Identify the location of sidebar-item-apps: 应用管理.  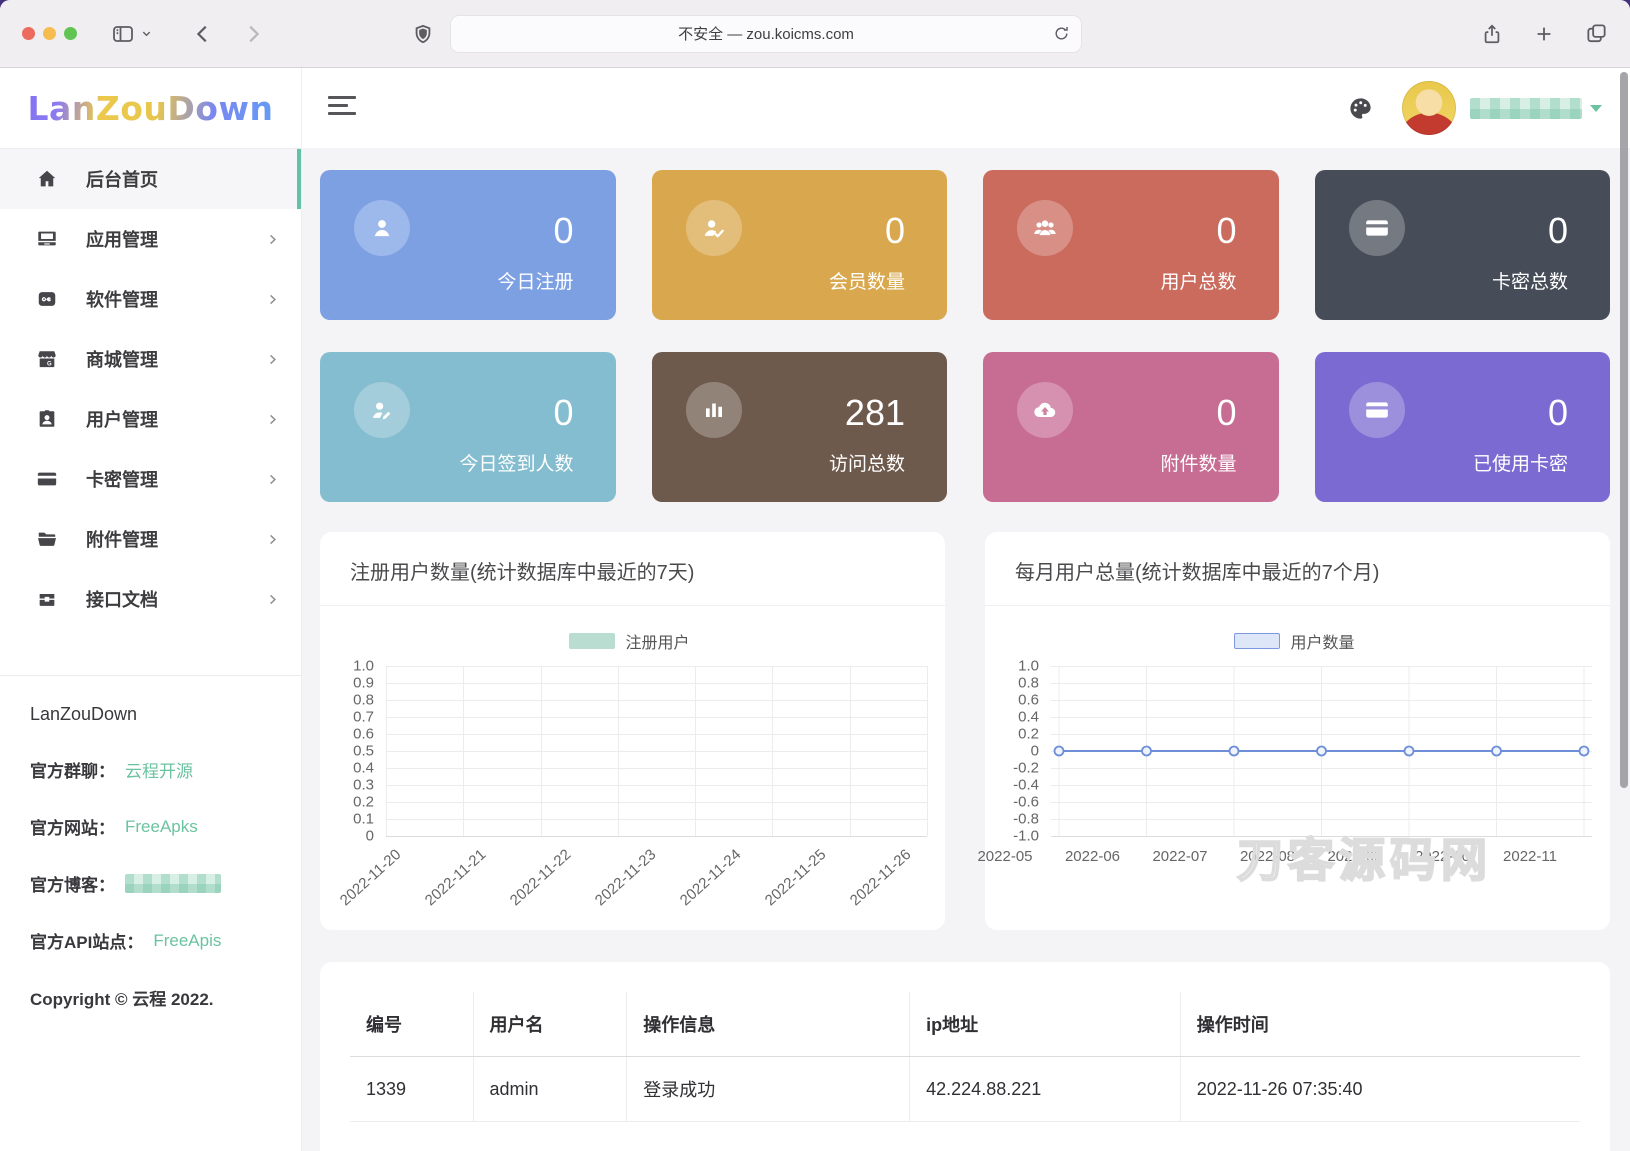
(150, 239).